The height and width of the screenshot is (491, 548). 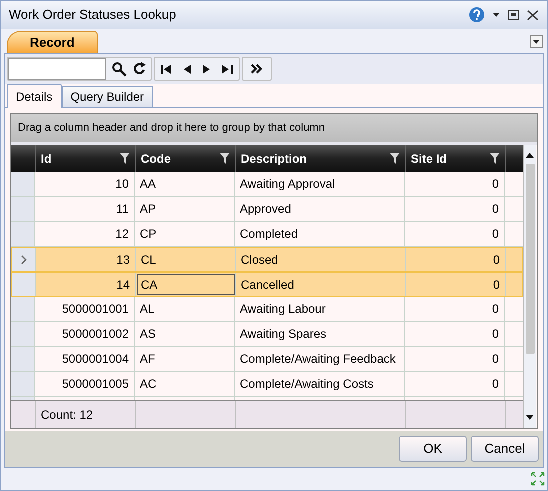 What do you see at coordinates (274, 159) in the screenshot?
I see `column-title: Description` at bounding box center [274, 159].